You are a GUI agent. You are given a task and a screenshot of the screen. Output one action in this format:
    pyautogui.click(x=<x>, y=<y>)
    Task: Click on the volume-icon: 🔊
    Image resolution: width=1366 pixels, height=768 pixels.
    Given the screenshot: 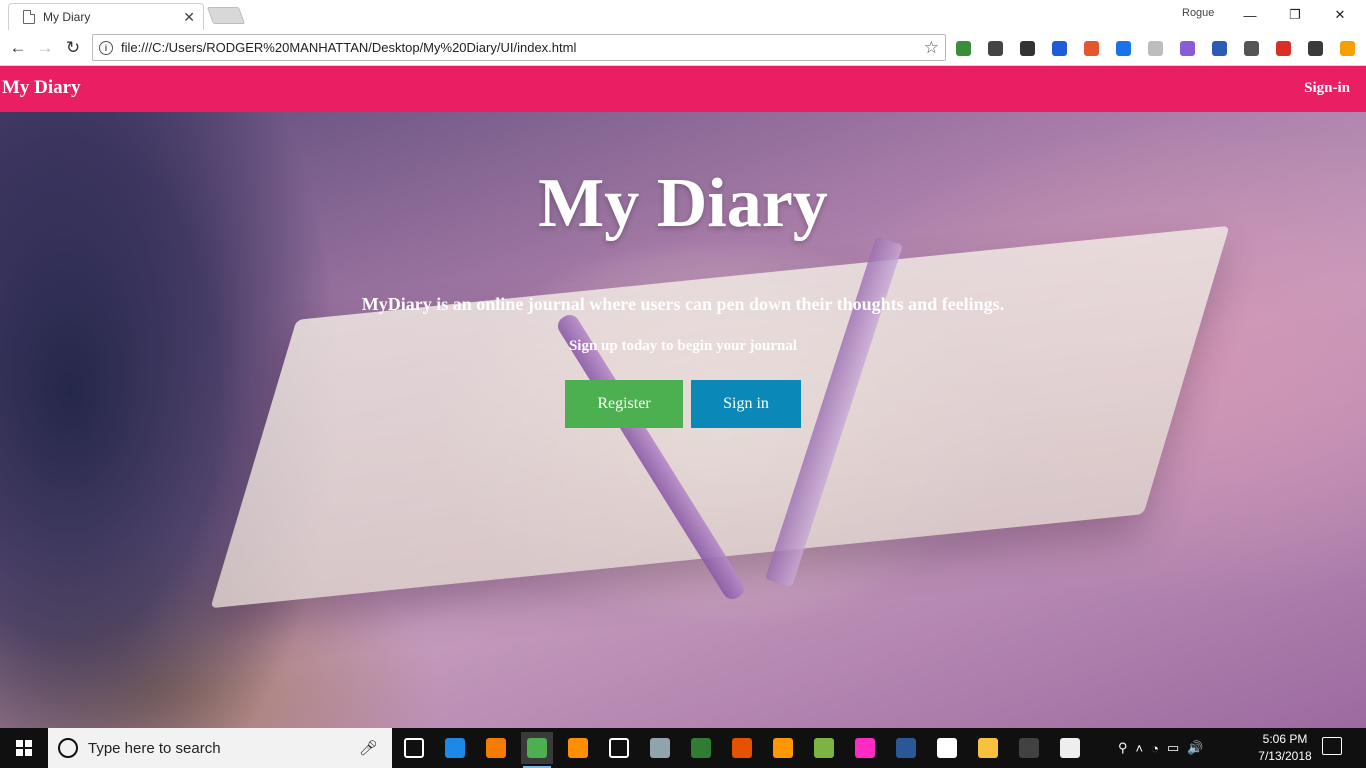 What is the action you would take?
    pyautogui.click(x=1195, y=748)
    